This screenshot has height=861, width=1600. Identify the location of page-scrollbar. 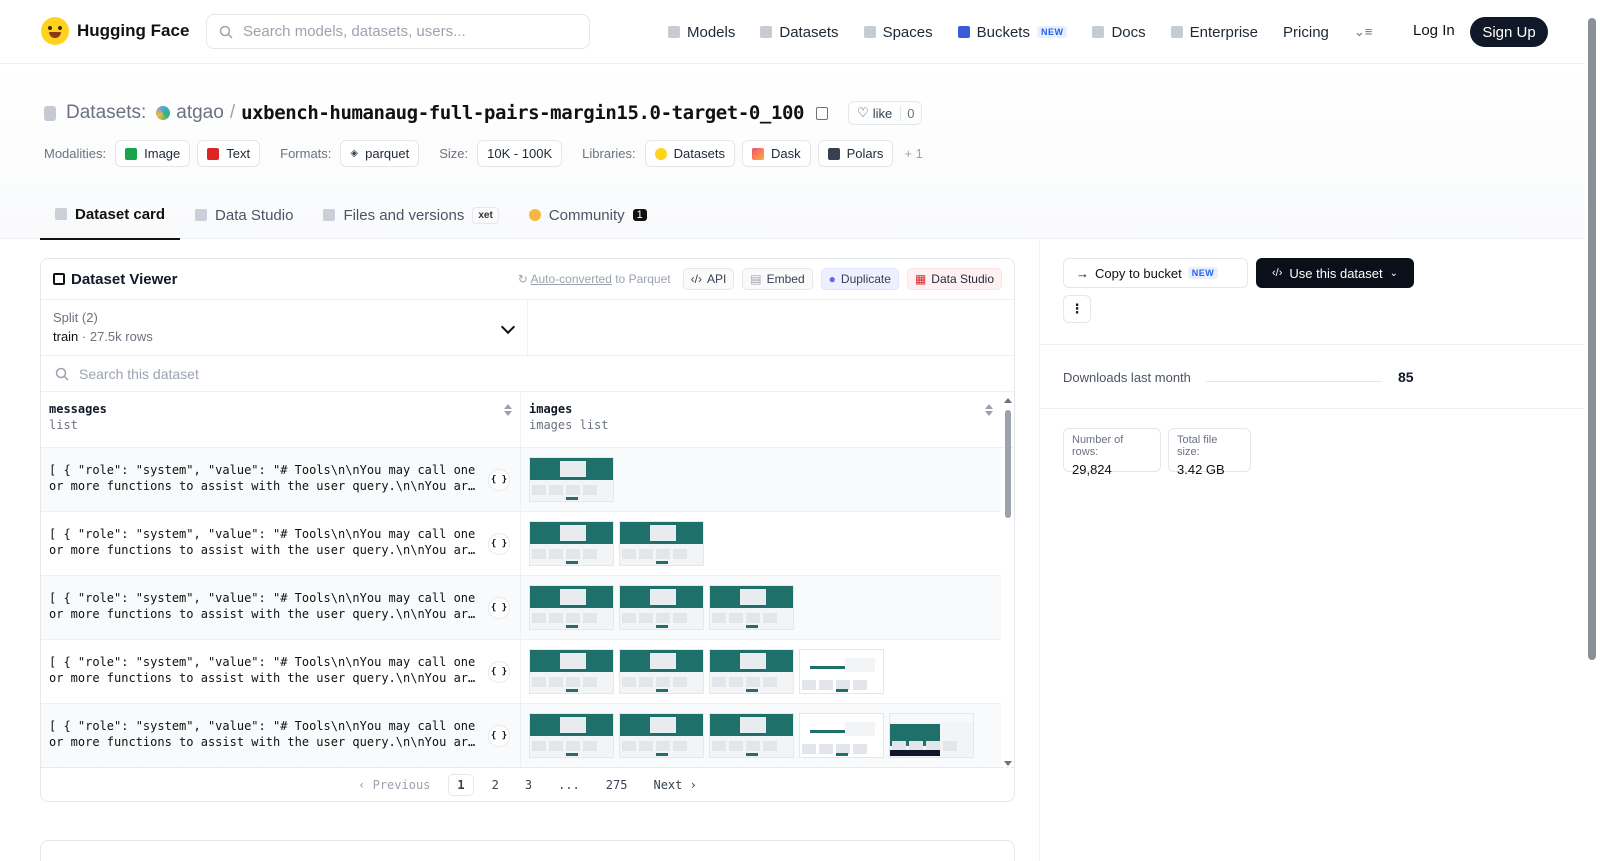
(1593, 430).